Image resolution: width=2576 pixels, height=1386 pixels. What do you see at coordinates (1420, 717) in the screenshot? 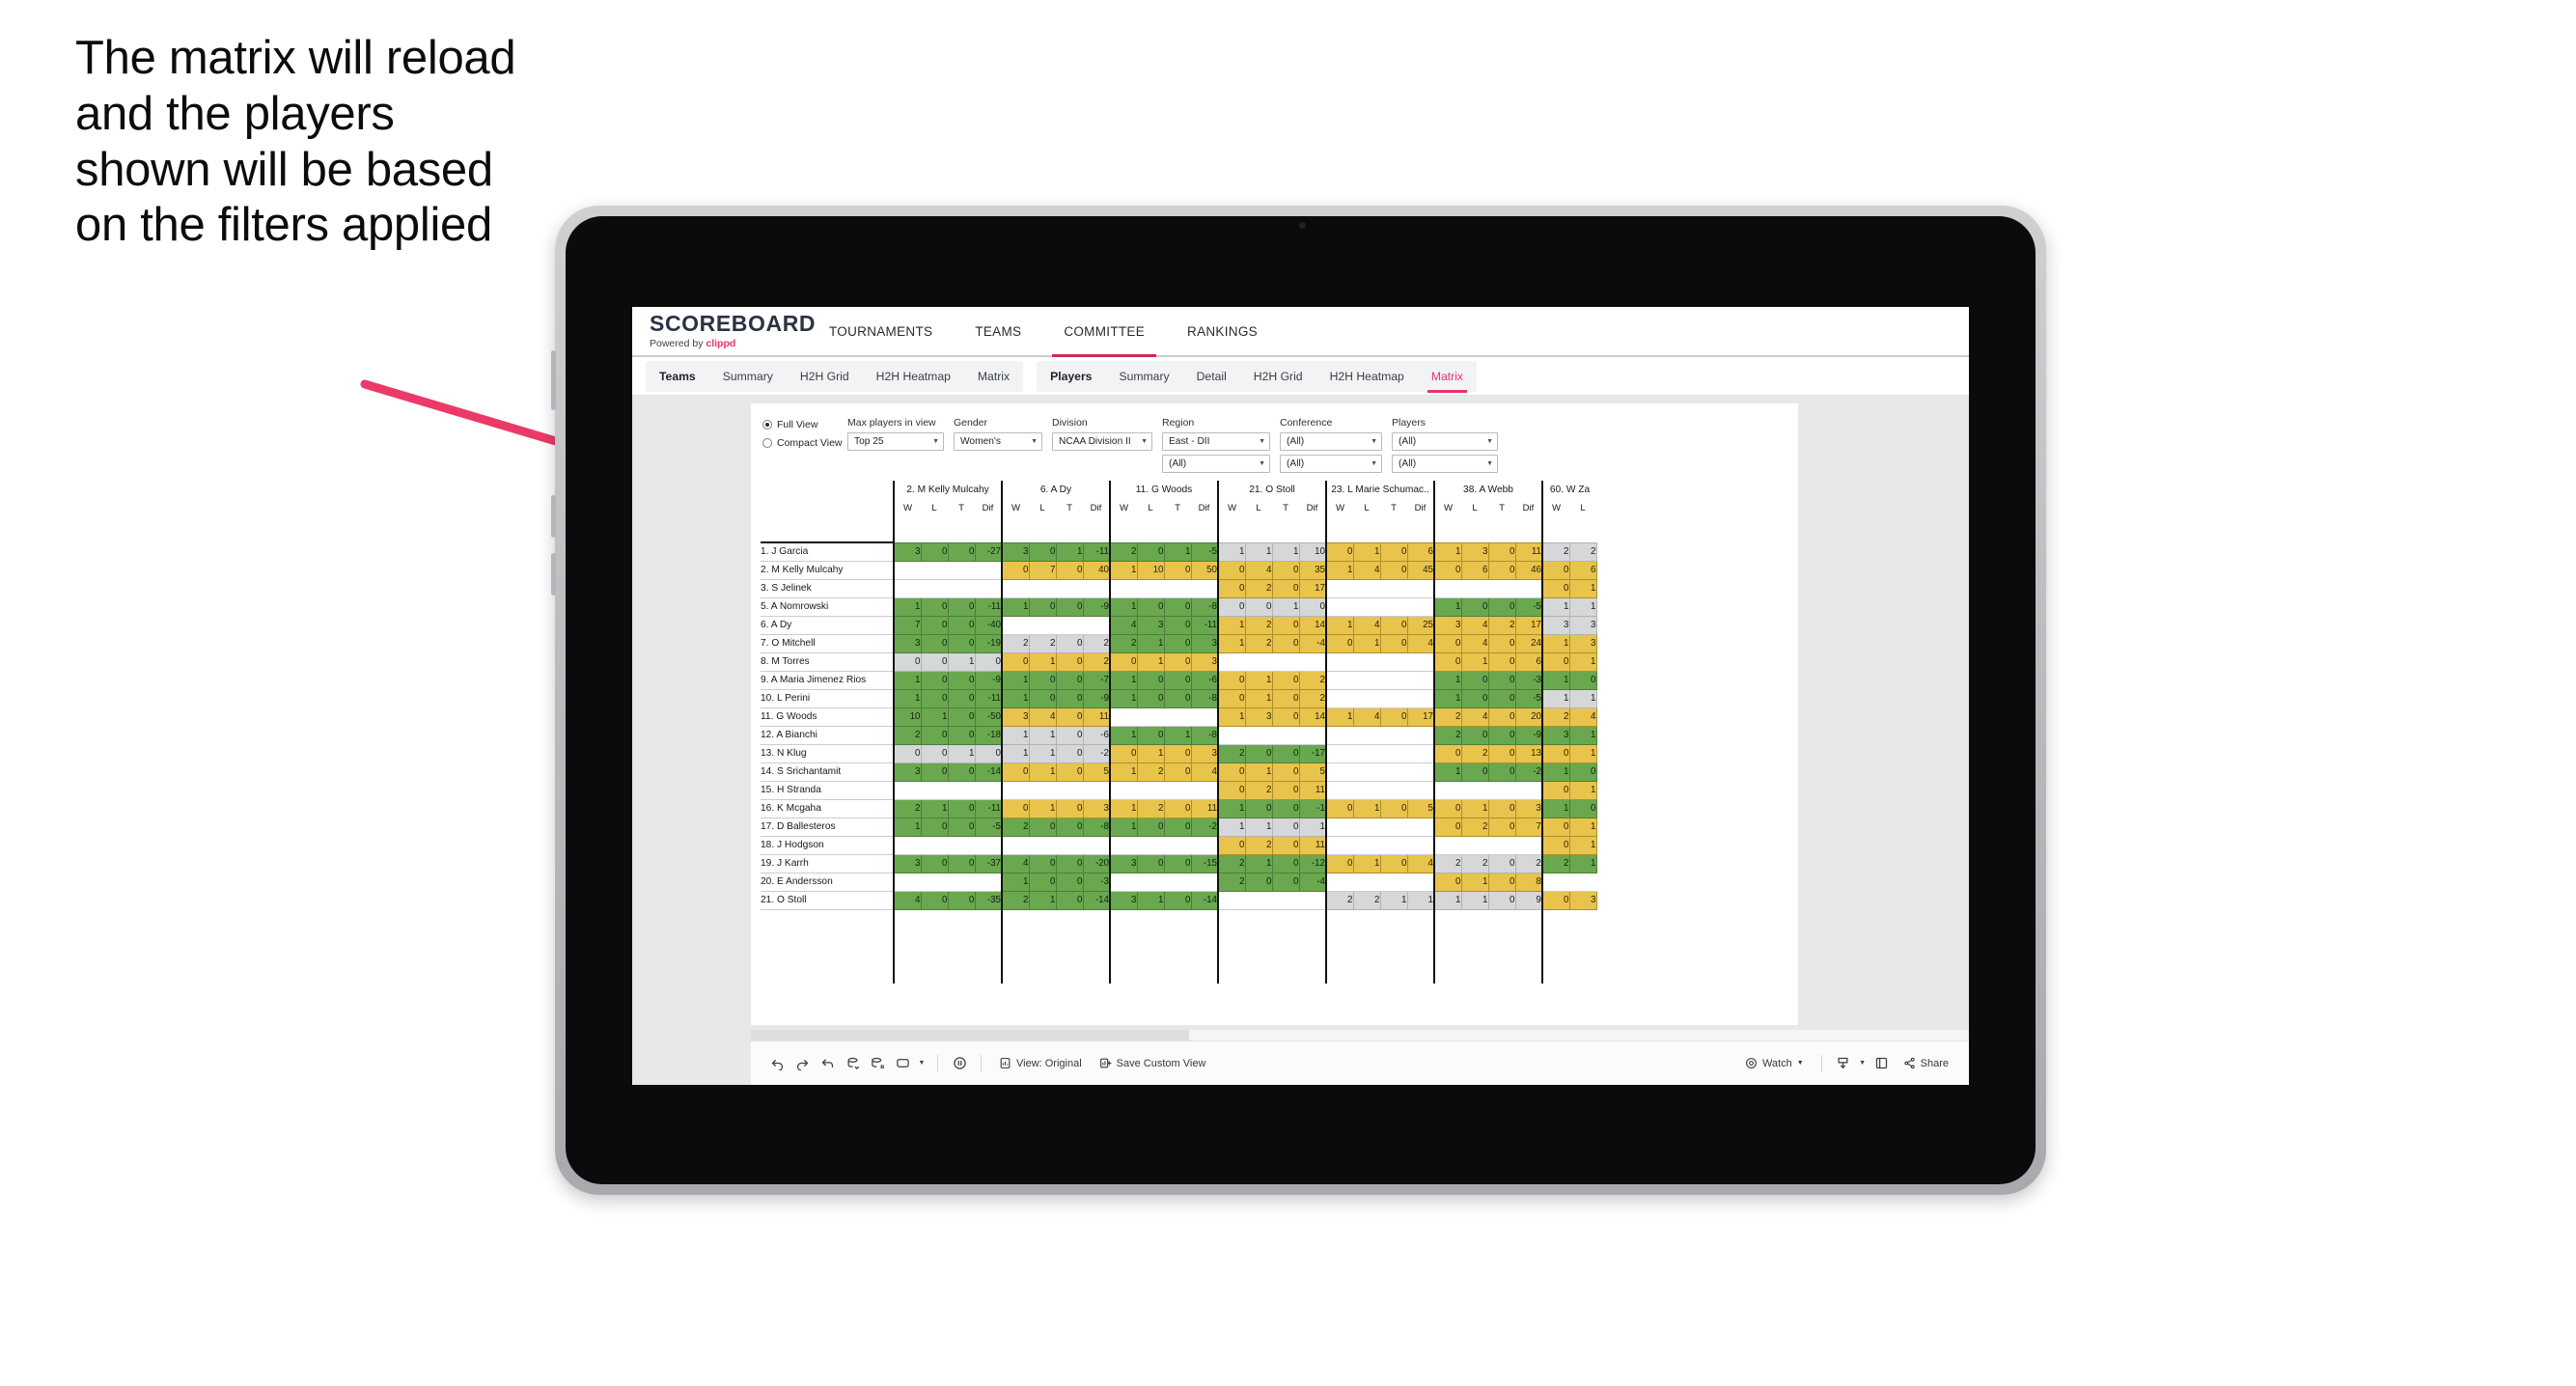
I see `matrix-cell: 17` at bounding box center [1420, 717].